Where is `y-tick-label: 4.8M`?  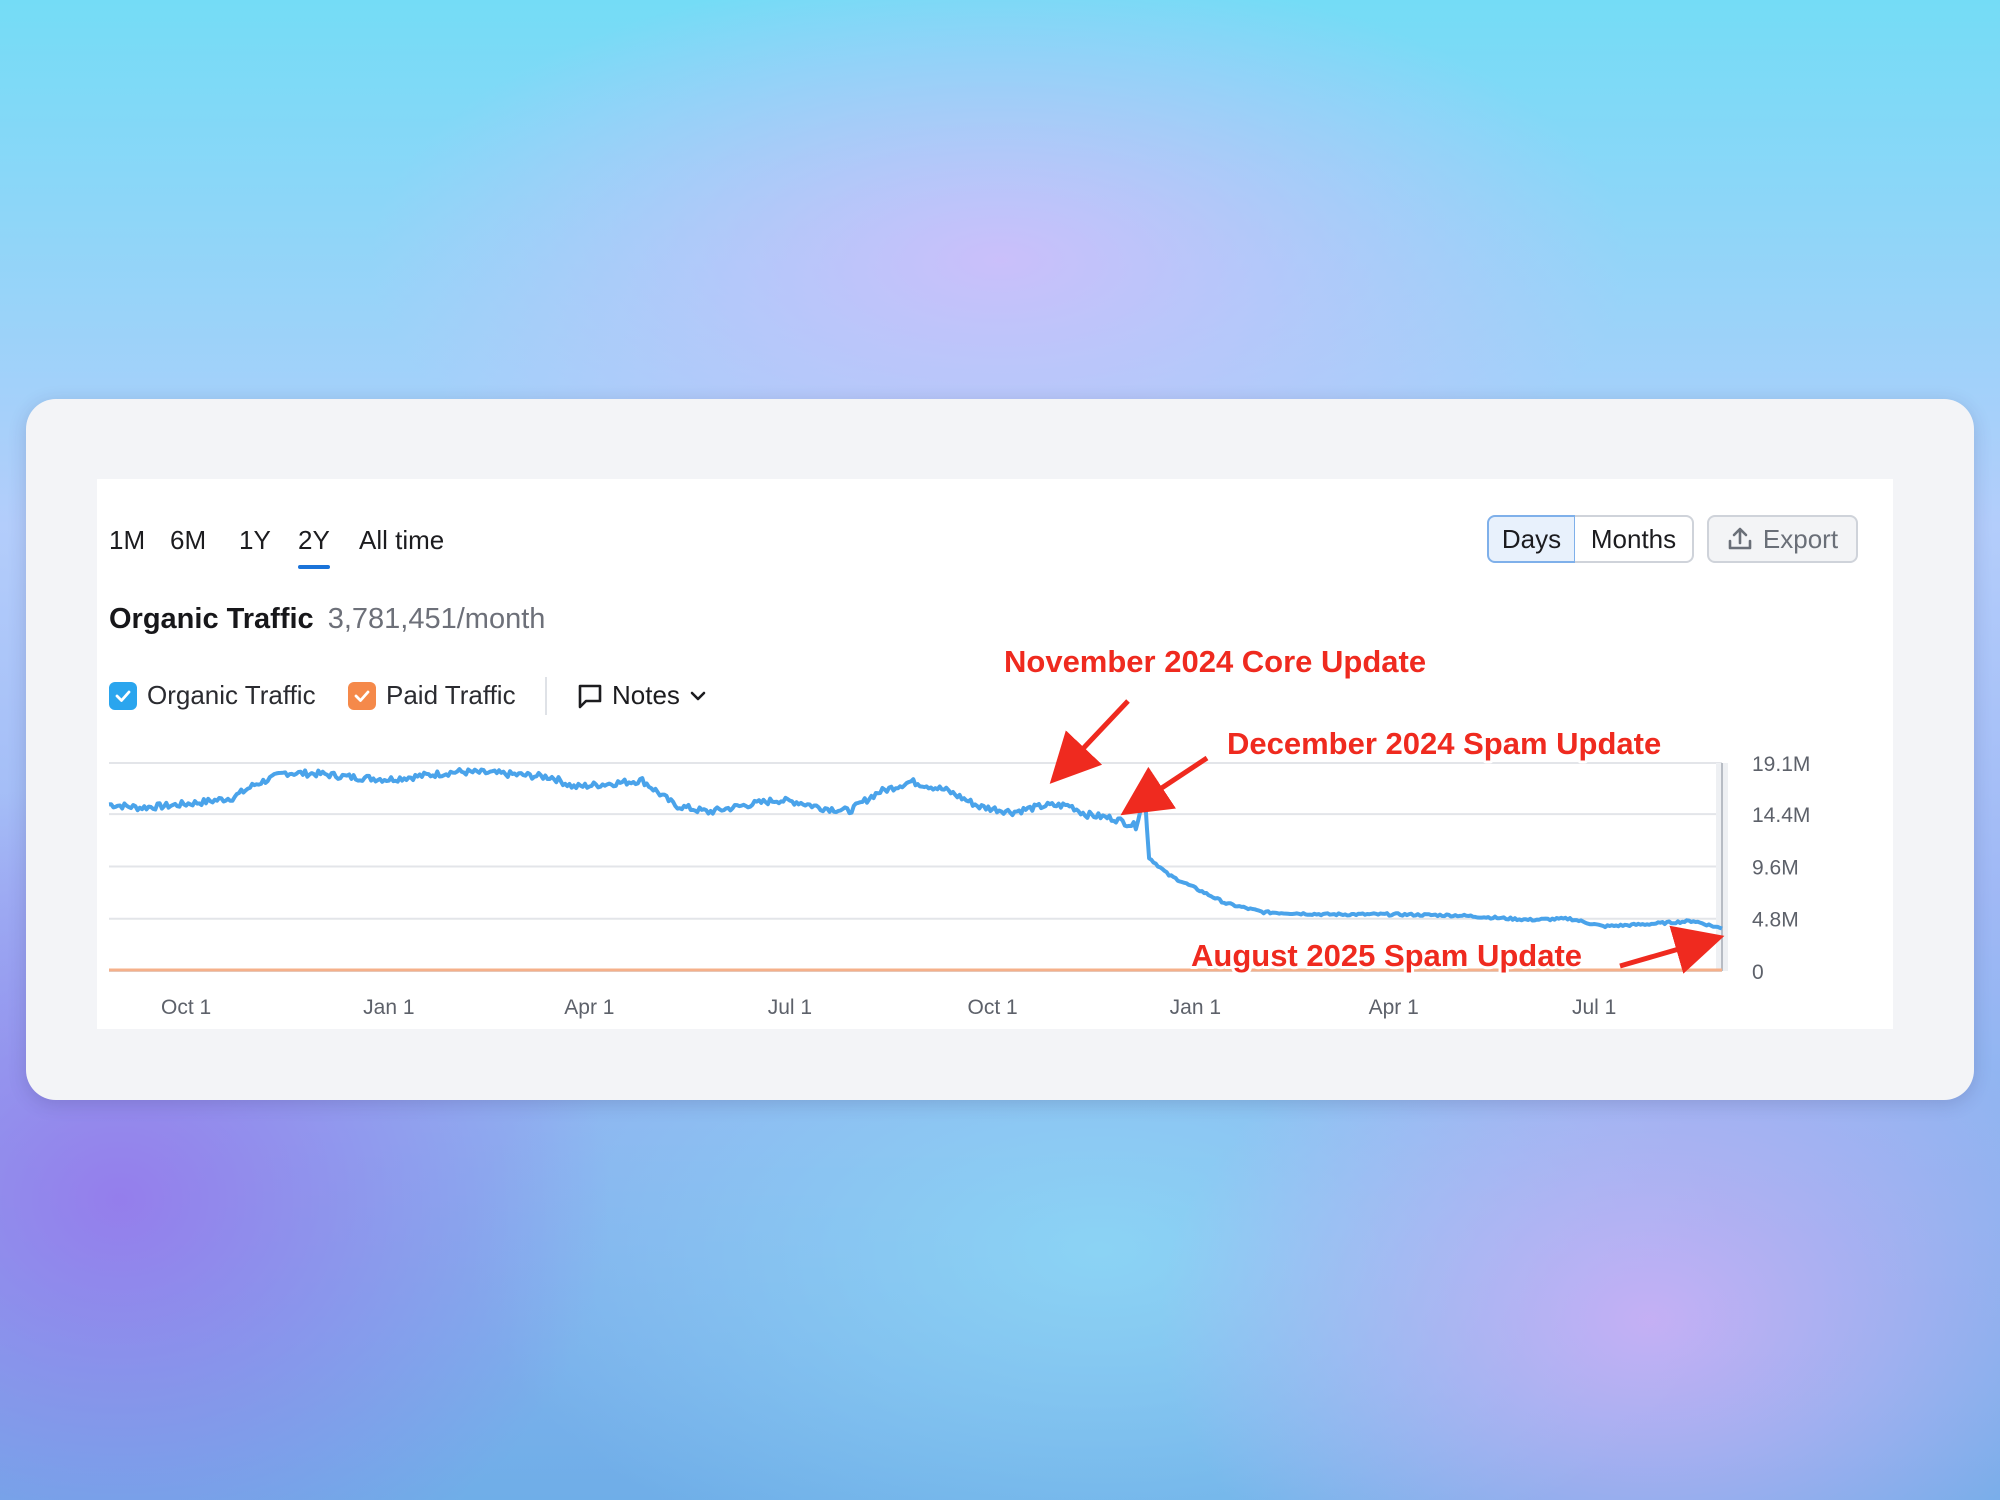
y-tick-label: 4.8M is located at coordinates (1775, 920).